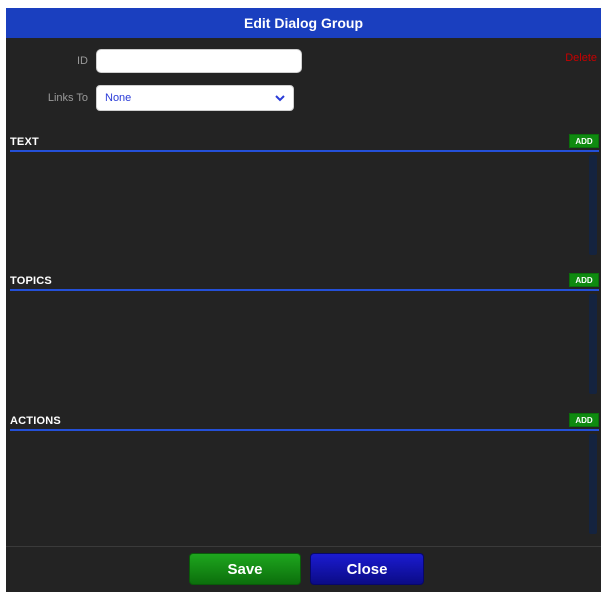 This screenshot has width=603, height=592. I want to click on text-add-button: ADD, so click(584, 141).